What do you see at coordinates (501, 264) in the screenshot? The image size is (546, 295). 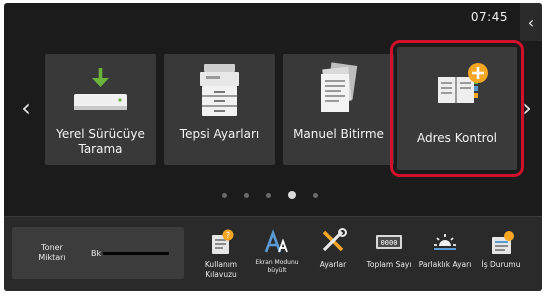 I see `quick-label: İş Durumu` at bounding box center [501, 264].